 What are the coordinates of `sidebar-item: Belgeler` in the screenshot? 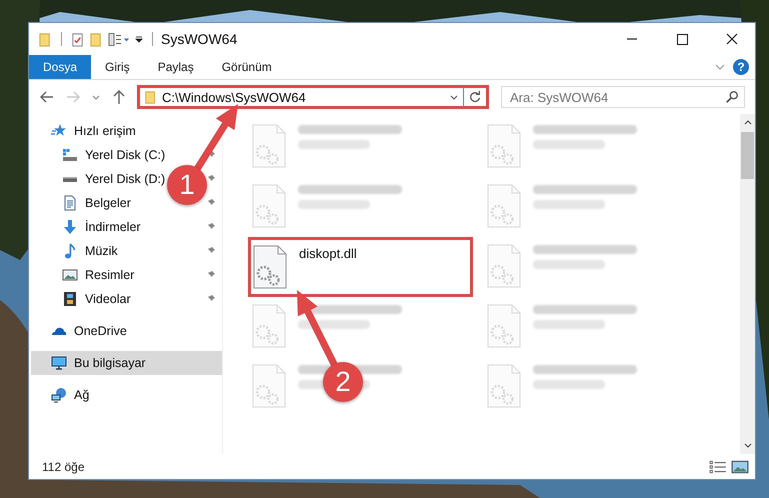 It's located at (96, 203).